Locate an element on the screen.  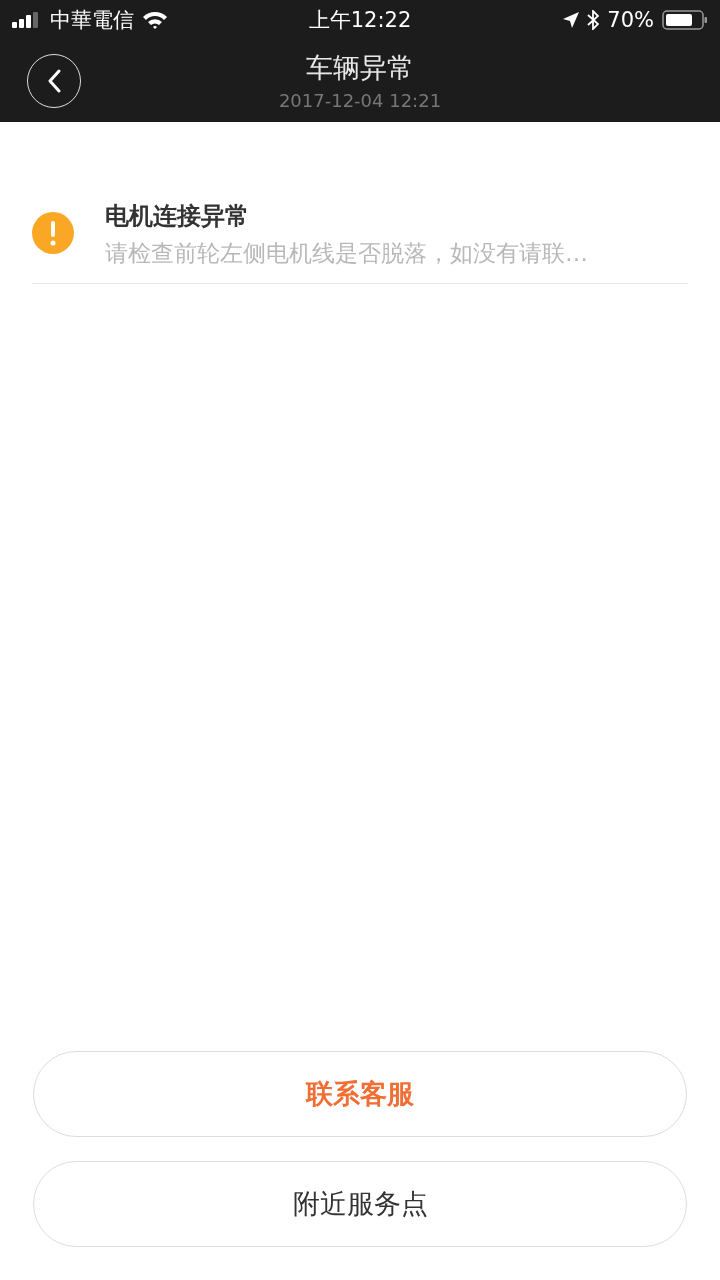
bluetooth-icon is located at coordinates (593, 20).